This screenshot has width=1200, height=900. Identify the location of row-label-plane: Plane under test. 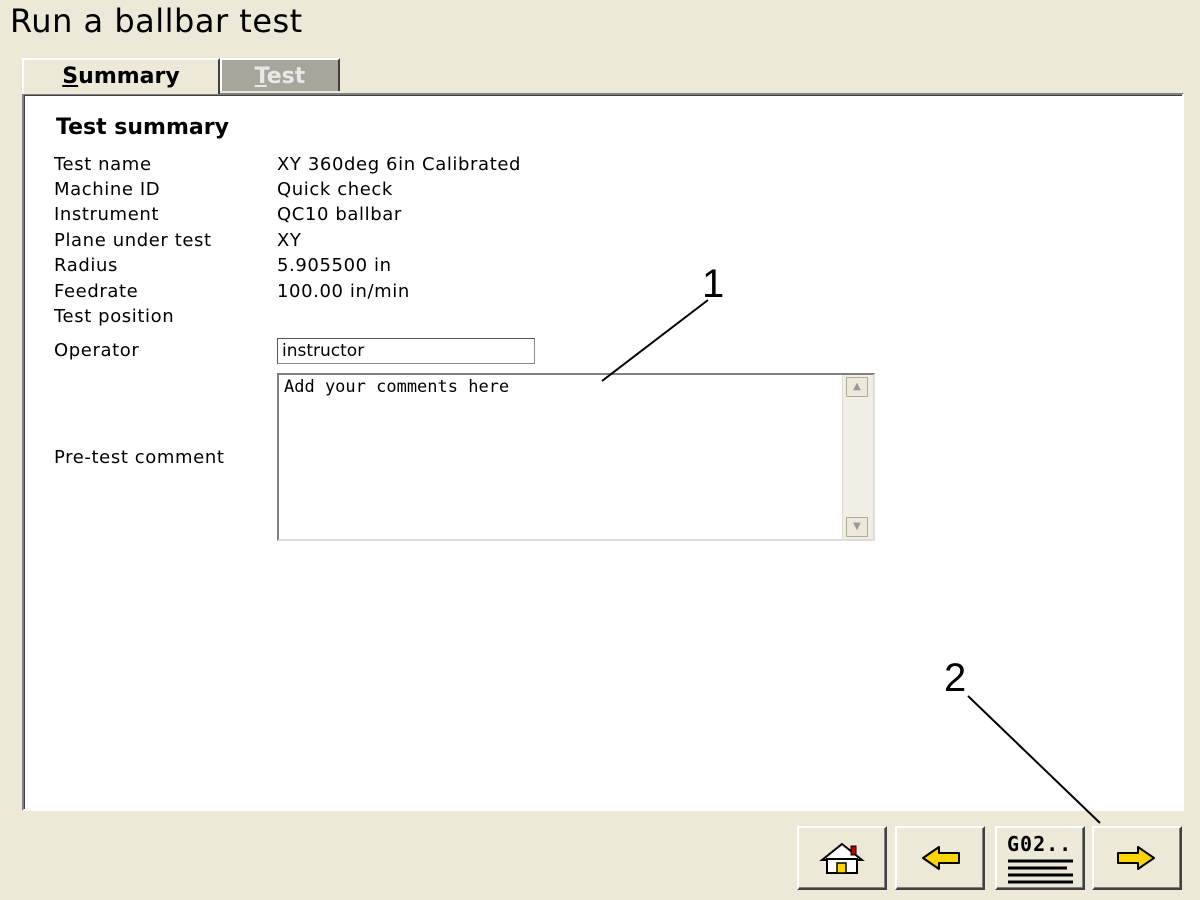
(133, 240).